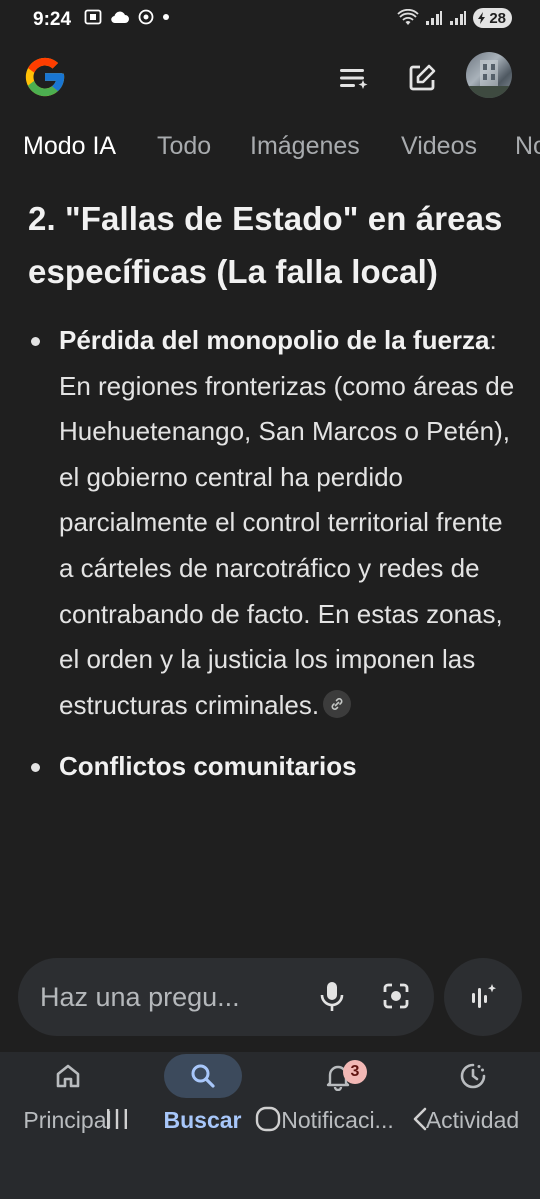 This screenshot has height=1199, width=540. What do you see at coordinates (396, 996) in the screenshot?
I see `lens-icon` at bounding box center [396, 996].